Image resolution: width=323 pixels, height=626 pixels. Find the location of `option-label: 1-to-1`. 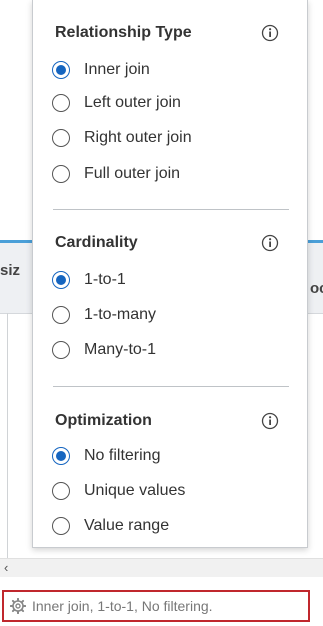

option-label: 1-to-1 is located at coordinates (105, 279).